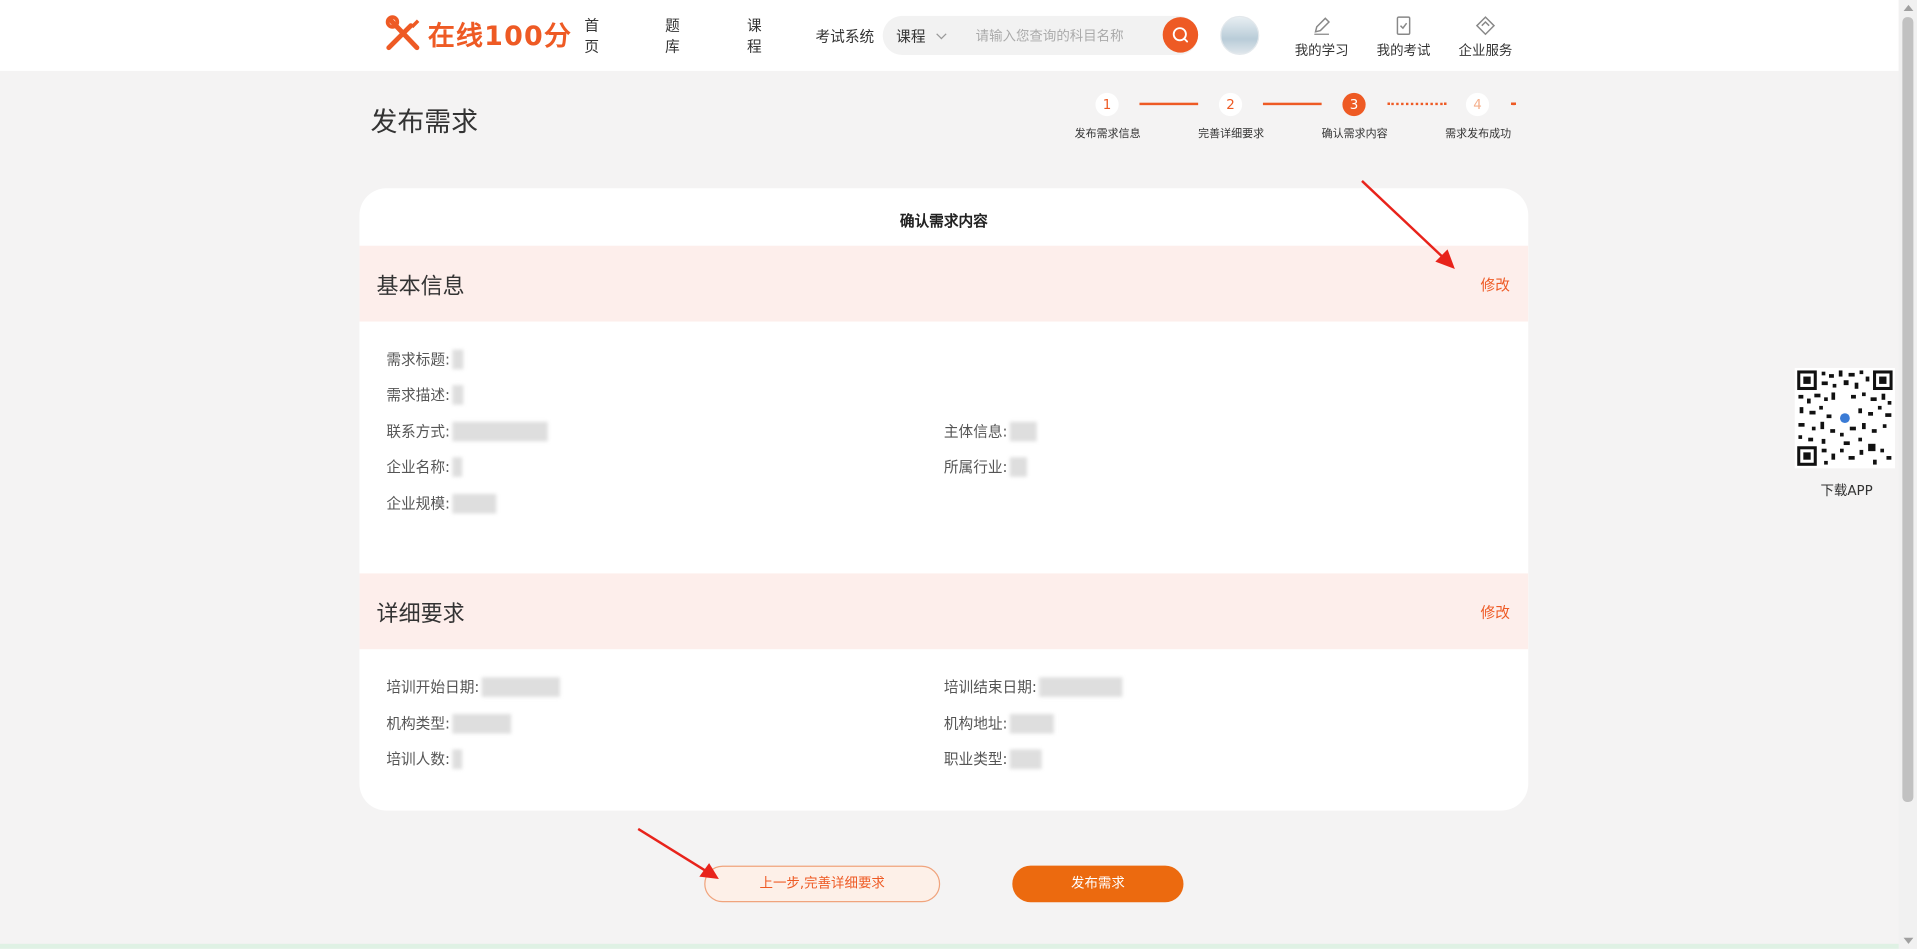 The image size is (1917, 949). I want to click on search-button, so click(1180, 35).